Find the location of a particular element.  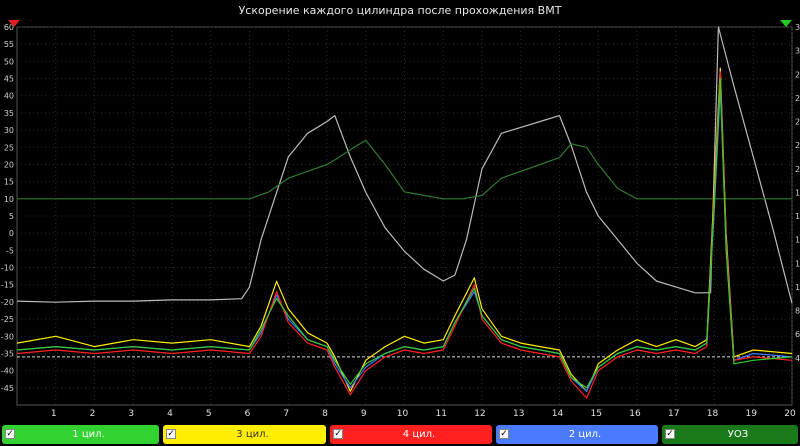

legend-item-cyl3: ✓ 3 цил. is located at coordinates (244, 434).